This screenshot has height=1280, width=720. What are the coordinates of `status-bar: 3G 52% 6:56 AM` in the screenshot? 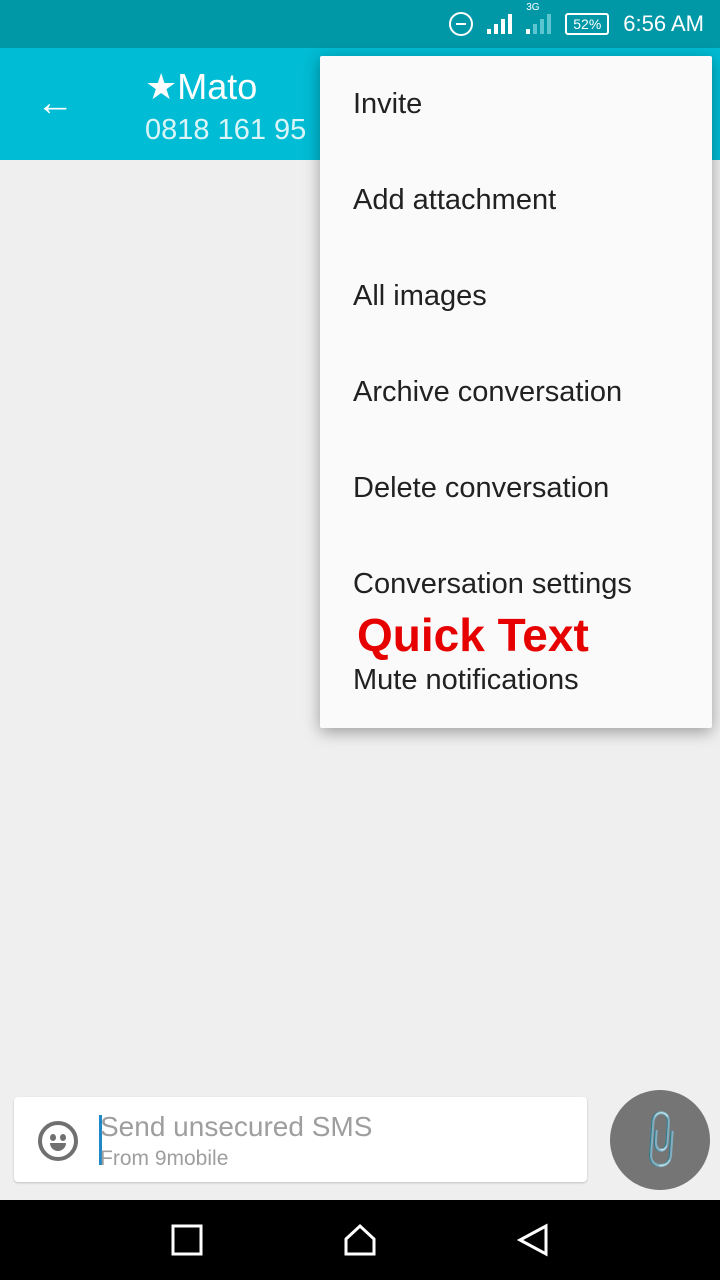 It's located at (360, 24).